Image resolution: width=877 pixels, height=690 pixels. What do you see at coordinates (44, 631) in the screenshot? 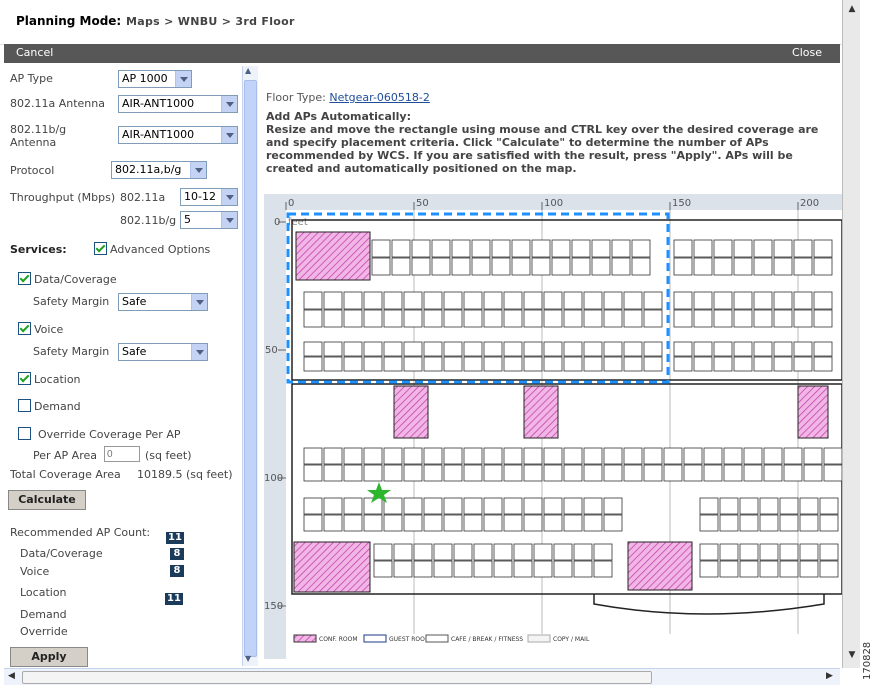
I see `recommended-override-label: Override` at bounding box center [44, 631].